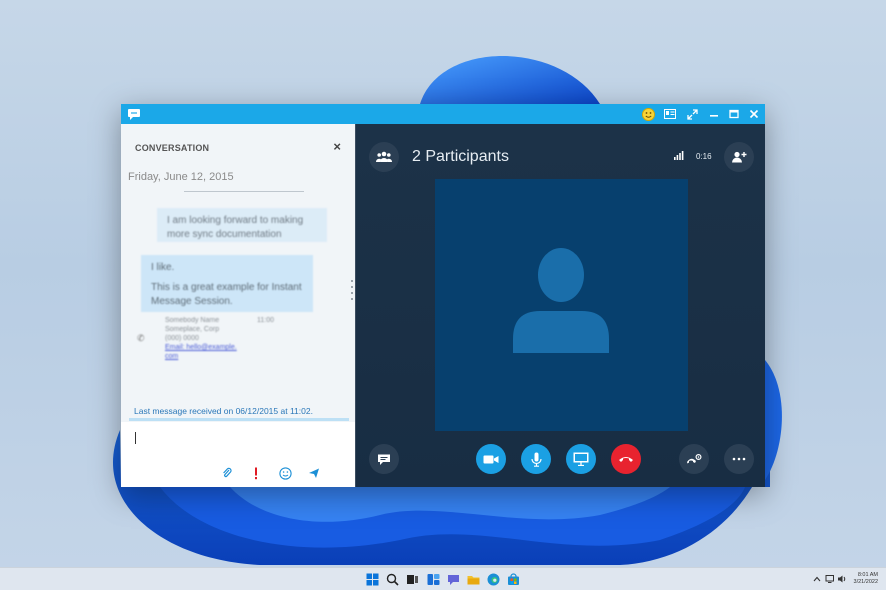 The width and height of the screenshot is (886, 590). Describe the element at coordinates (830, 579) in the screenshot. I see `network-icon` at that location.